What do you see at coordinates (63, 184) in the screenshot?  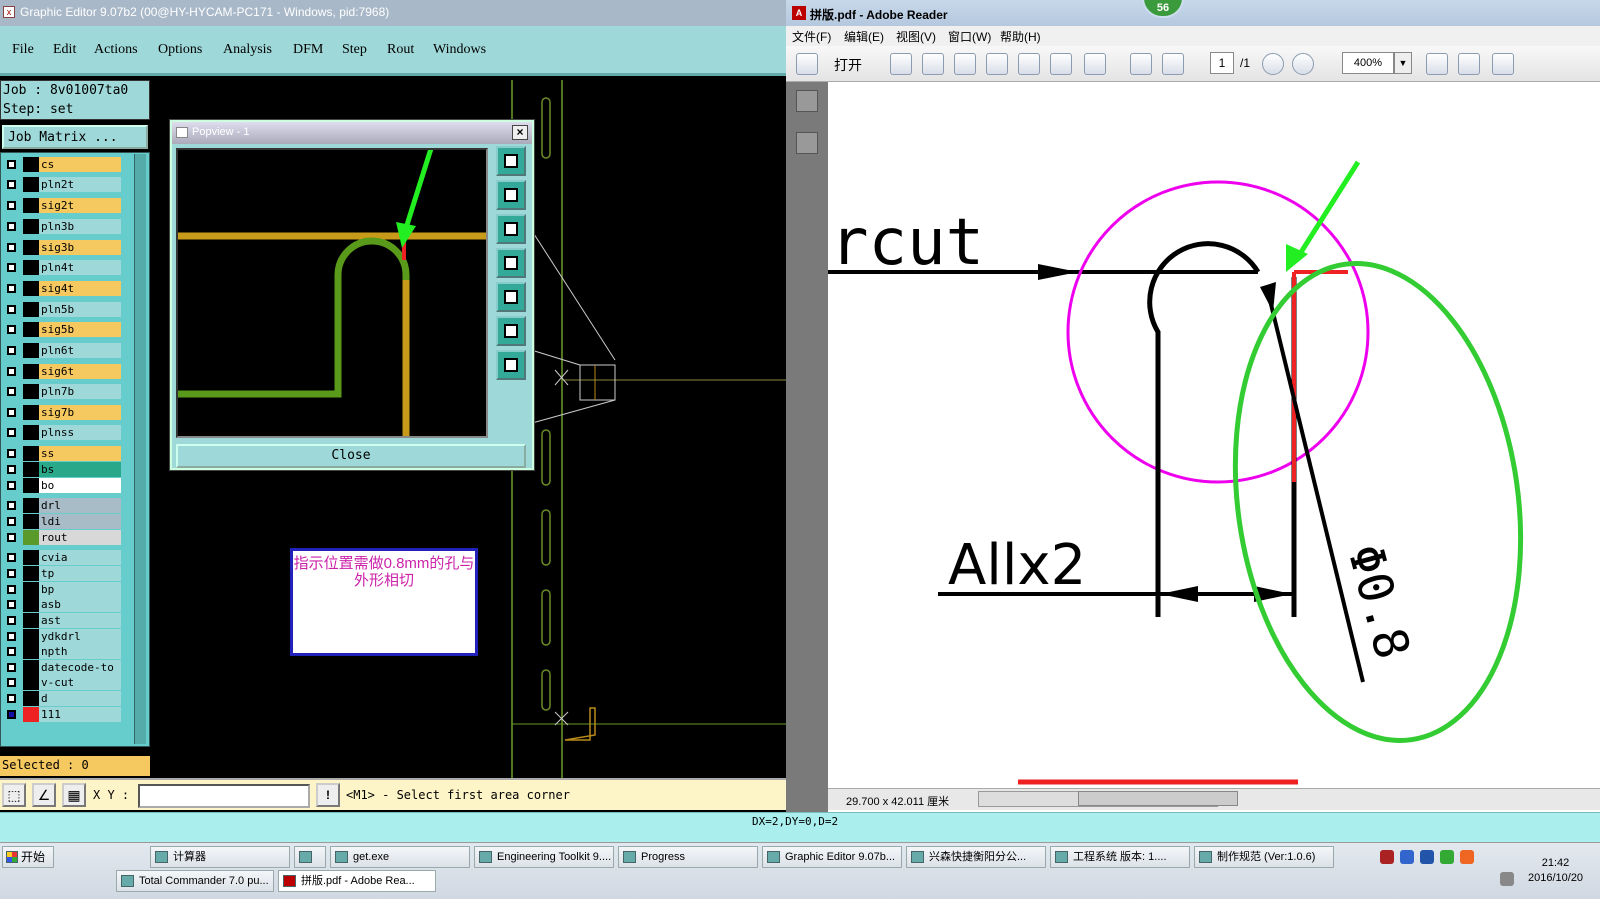 I see `layer-row: pln2t` at bounding box center [63, 184].